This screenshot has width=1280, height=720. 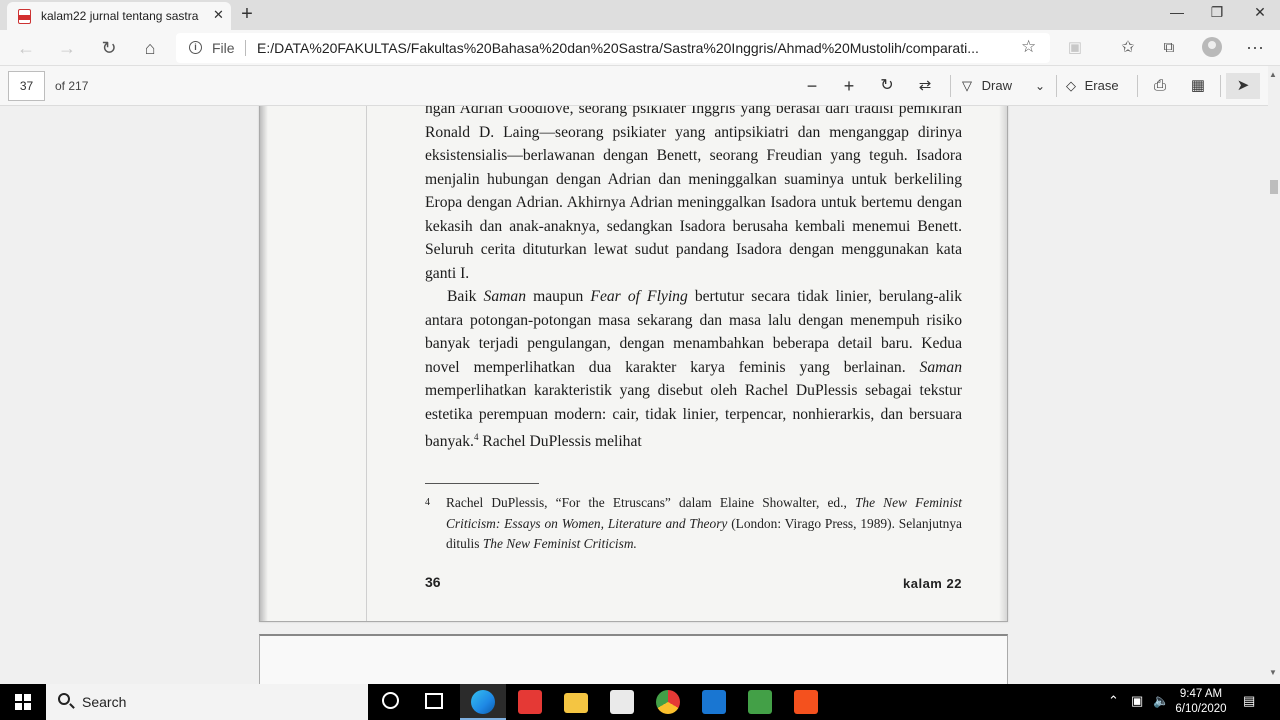 What do you see at coordinates (714, 702) in the screenshot?
I see `mail-icon` at bounding box center [714, 702].